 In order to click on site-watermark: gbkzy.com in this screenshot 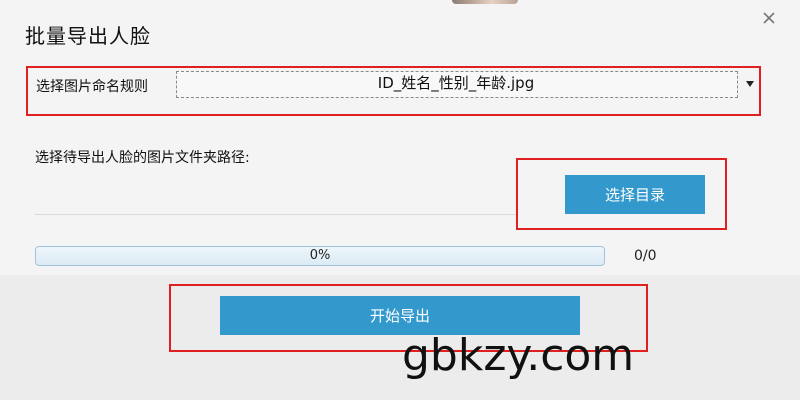, I will do `click(518, 355)`.